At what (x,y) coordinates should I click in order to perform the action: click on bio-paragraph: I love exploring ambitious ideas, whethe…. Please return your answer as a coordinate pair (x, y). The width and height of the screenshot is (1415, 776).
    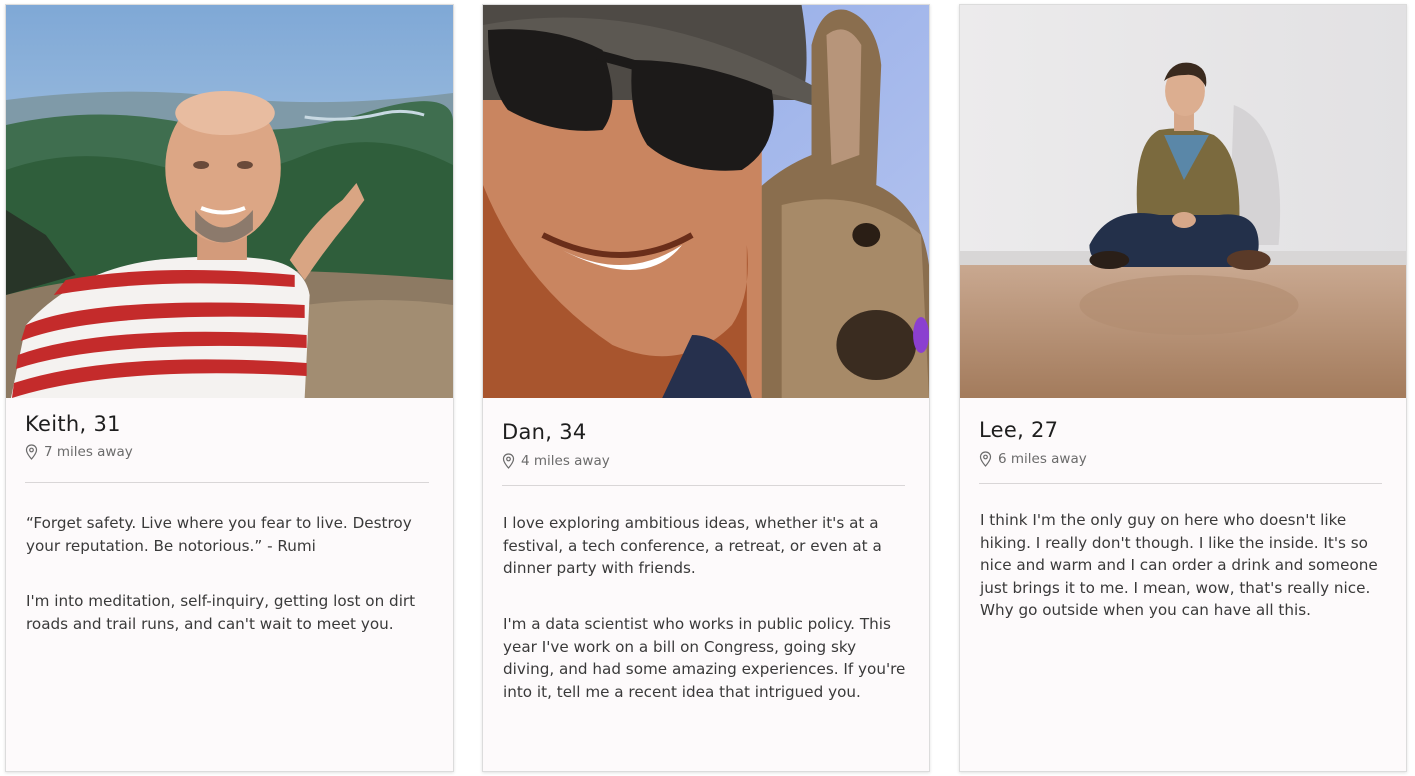
    Looking at the image, I should click on (692, 545).